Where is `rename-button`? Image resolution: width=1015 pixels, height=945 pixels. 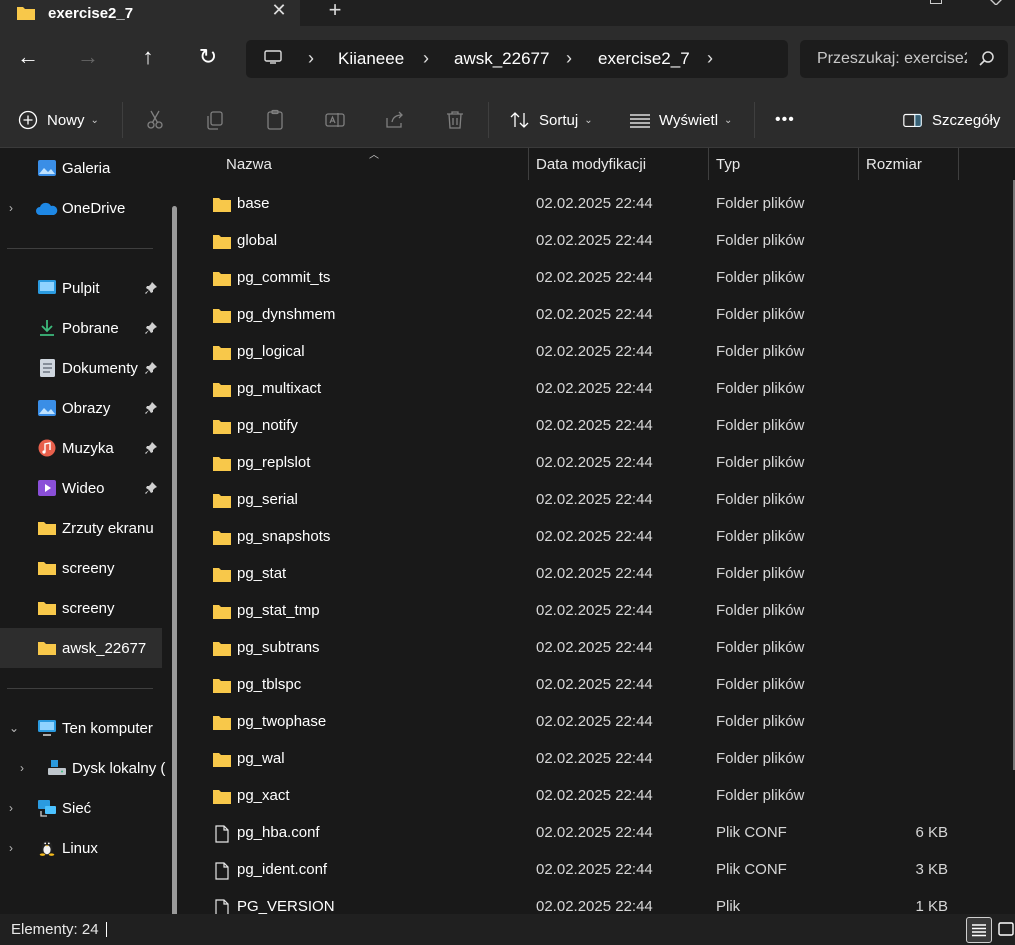 rename-button is located at coordinates (335, 120).